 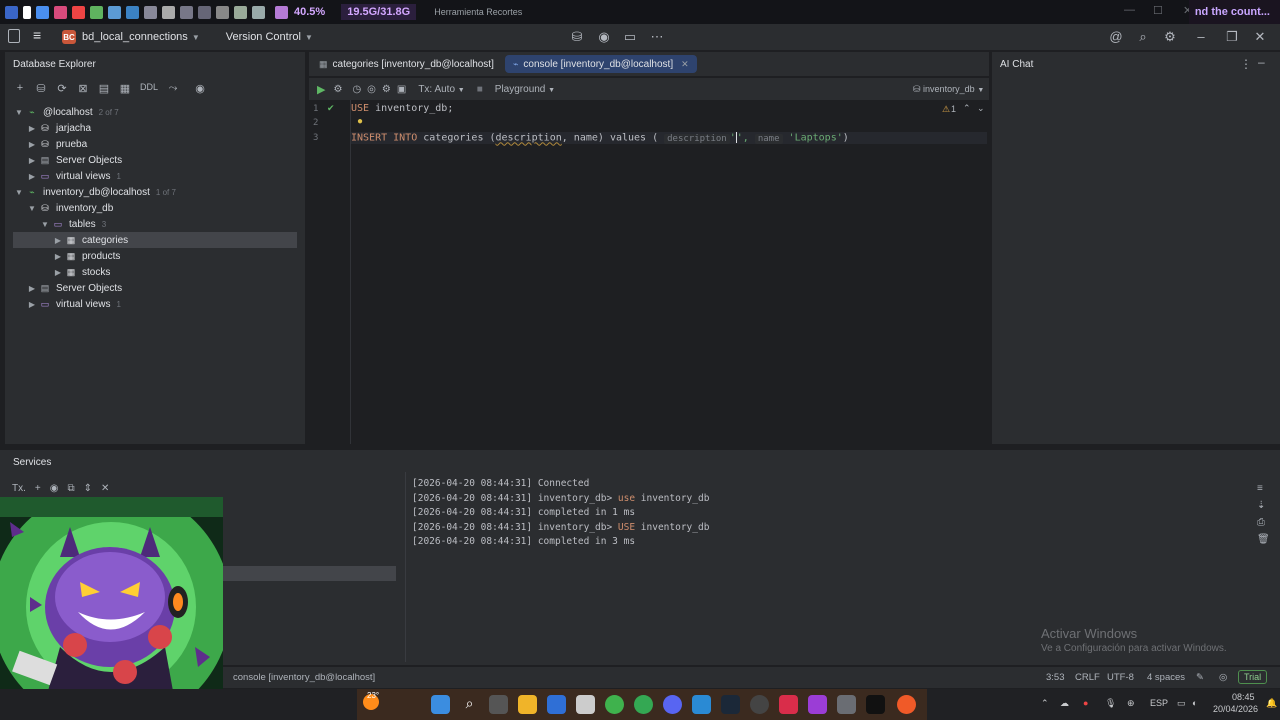 What do you see at coordinates (604, 37) in the screenshot?
I see `services-icon: ◉` at bounding box center [604, 37].